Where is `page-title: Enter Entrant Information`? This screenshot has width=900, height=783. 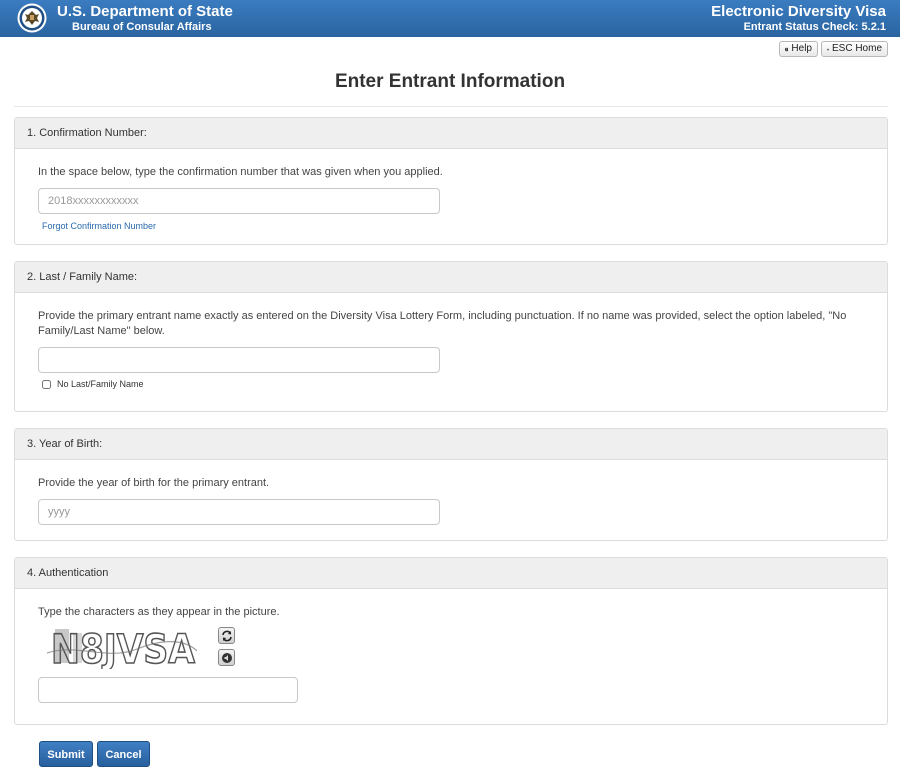
page-title: Enter Entrant Information is located at coordinates (450, 81).